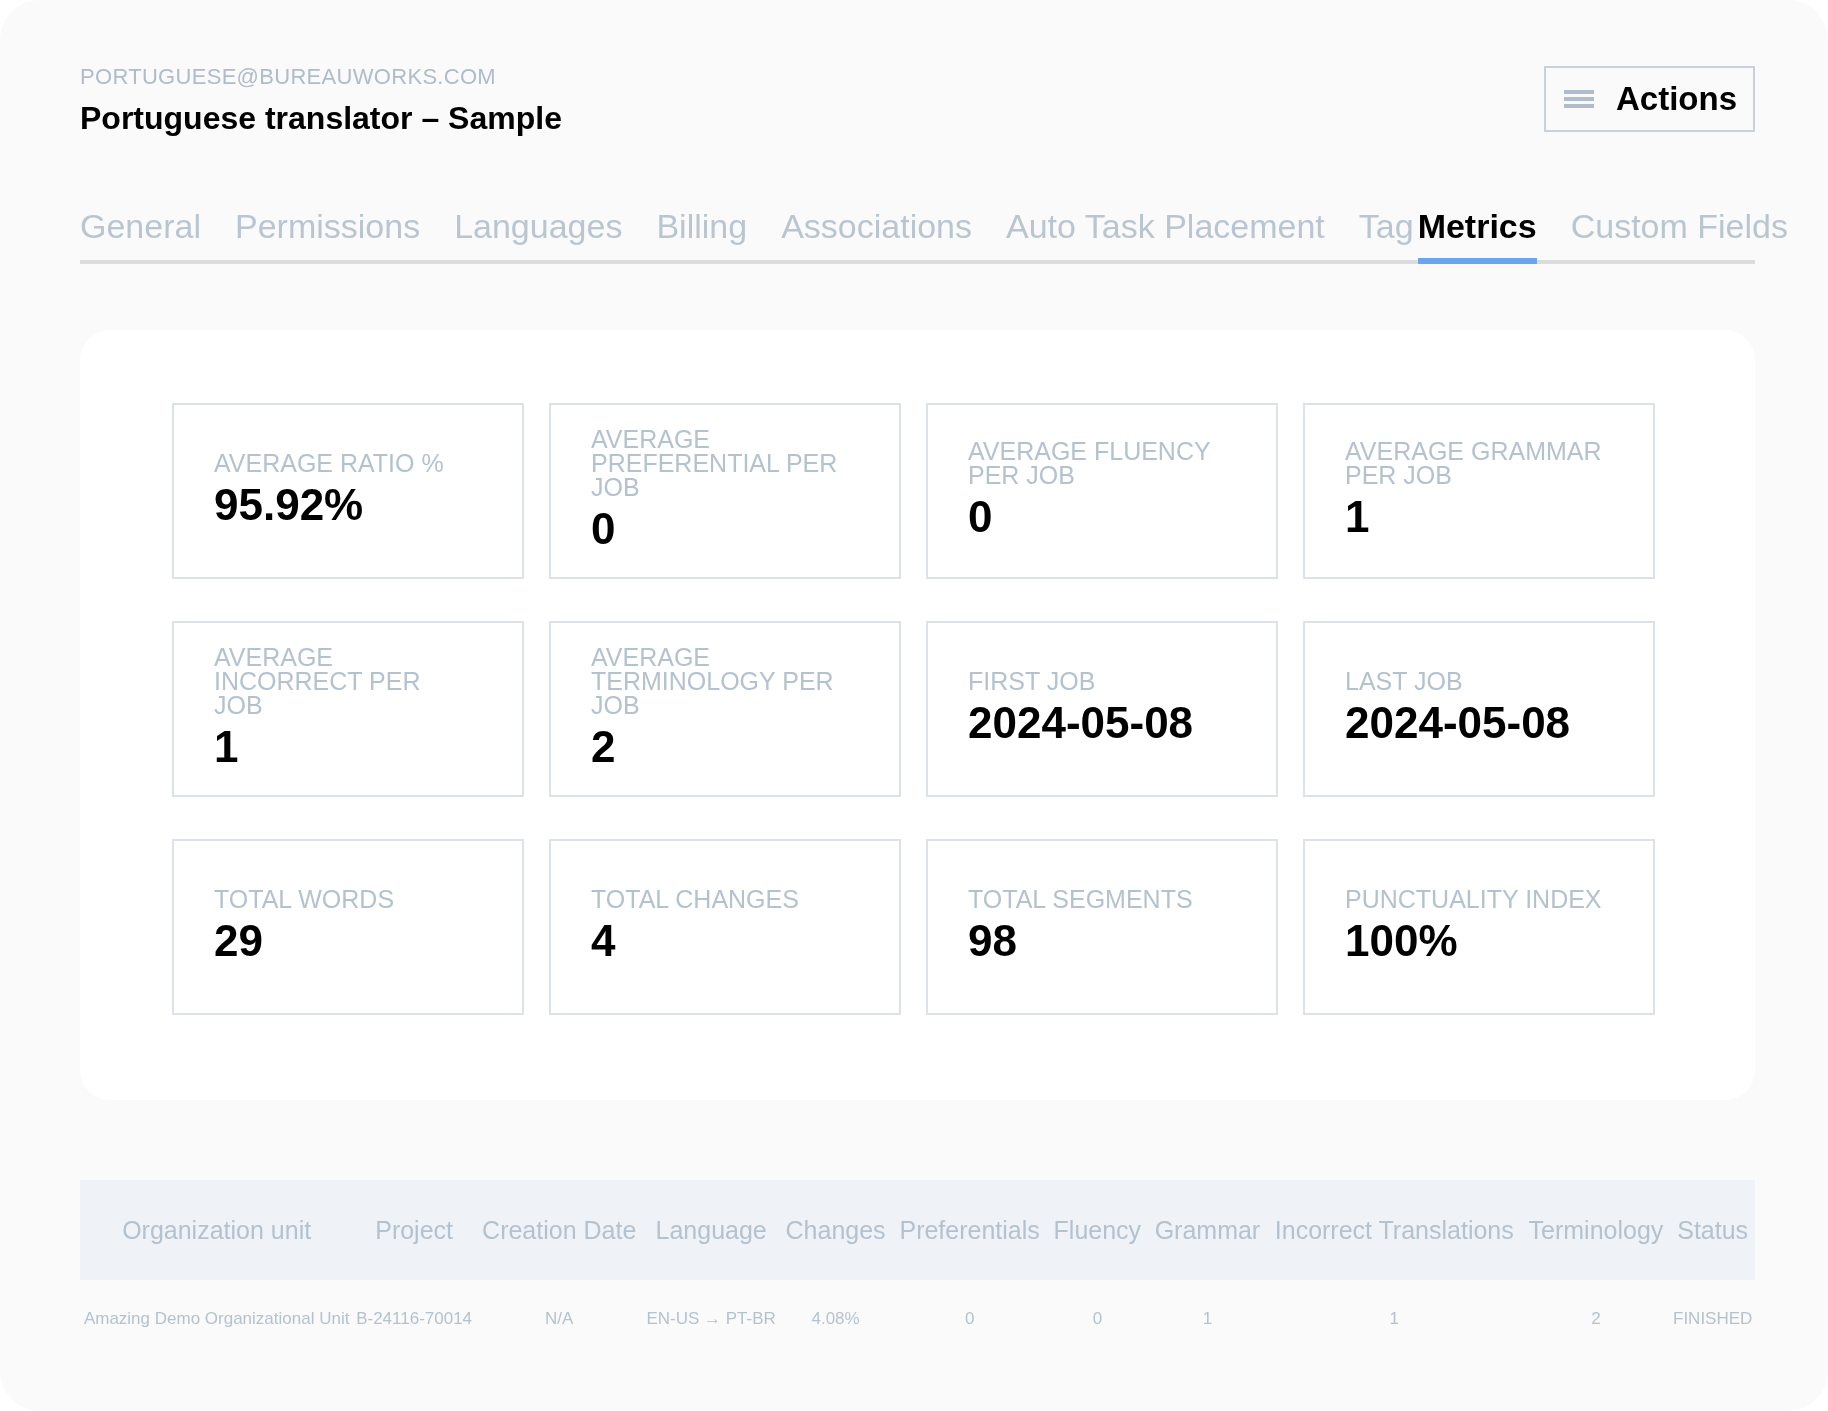 The image size is (1828, 1411). Describe the element at coordinates (1402, 940) in the screenshot. I see `metric-value: 100%` at that location.